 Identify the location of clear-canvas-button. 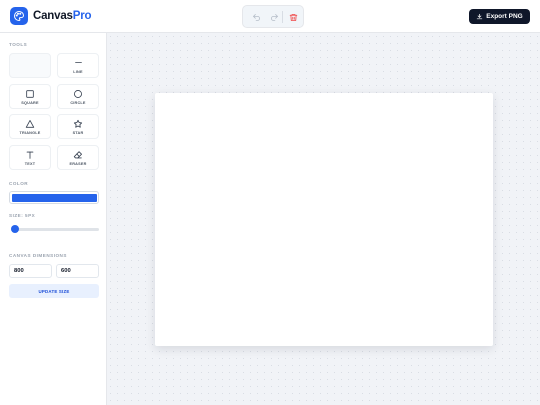
(293, 17).